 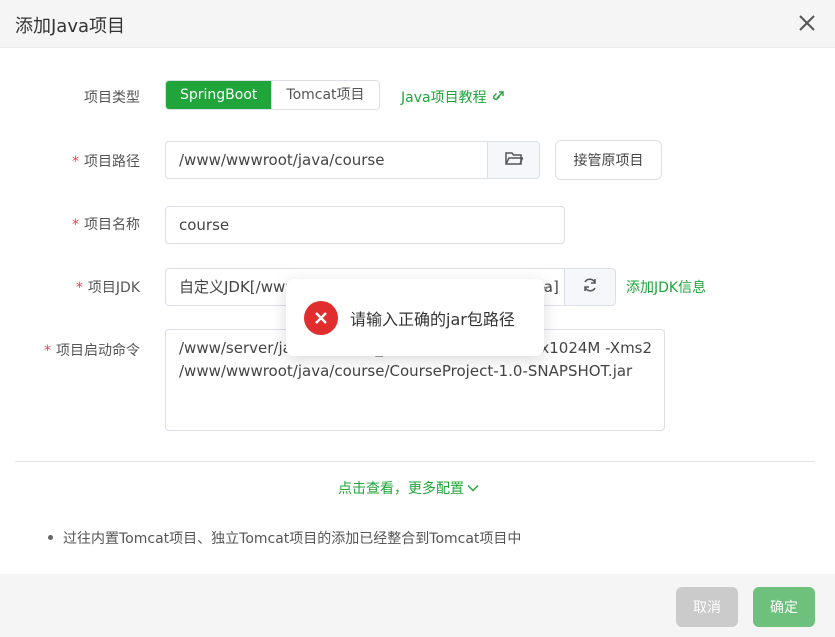 What do you see at coordinates (707, 607) in the screenshot?
I see `cancel-button: 取消` at bounding box center [707, 607].